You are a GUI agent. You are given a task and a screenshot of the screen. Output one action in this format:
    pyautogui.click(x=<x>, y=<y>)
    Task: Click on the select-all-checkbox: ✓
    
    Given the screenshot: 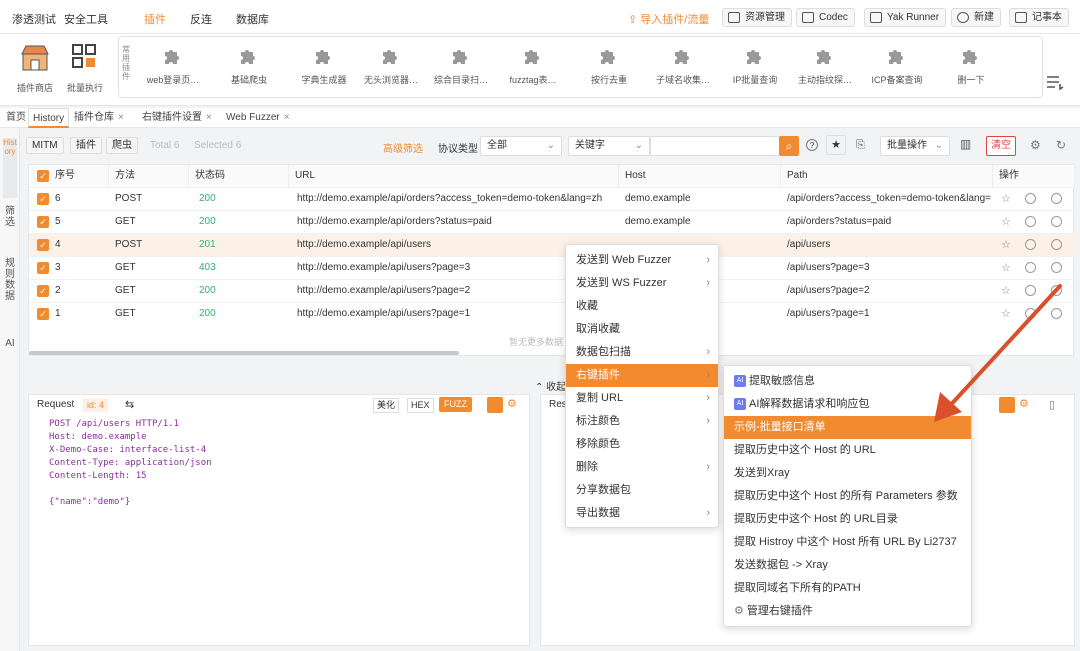 What is the action you would take?
    pyautogui.click(x=43, y=176)
    